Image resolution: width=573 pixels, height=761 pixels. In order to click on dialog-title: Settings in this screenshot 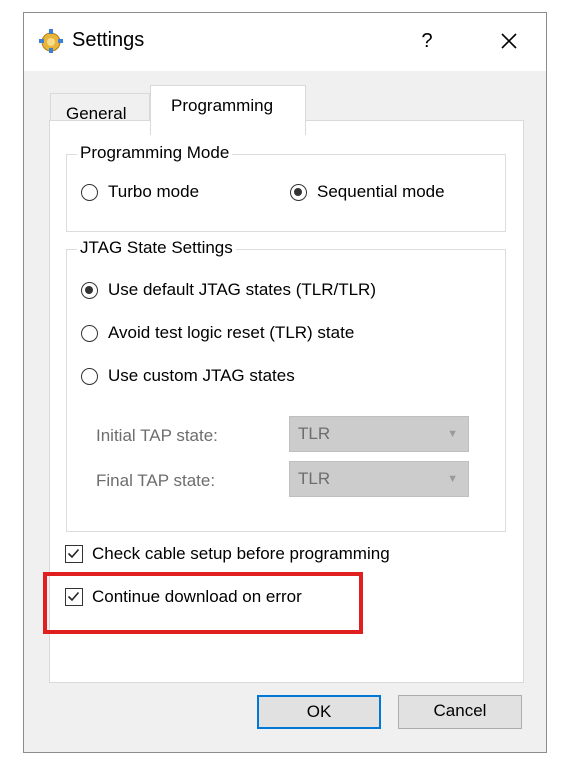, I will do `click(108, 40)`.